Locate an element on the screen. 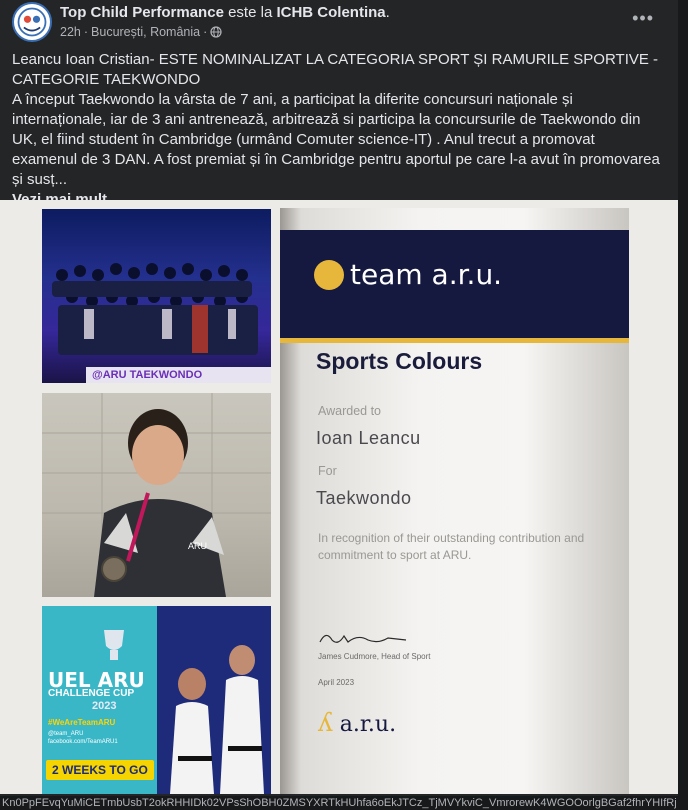 This screenshot has height=810, width=688. certificate-gold-stripe is located at coordinates (454, 340).